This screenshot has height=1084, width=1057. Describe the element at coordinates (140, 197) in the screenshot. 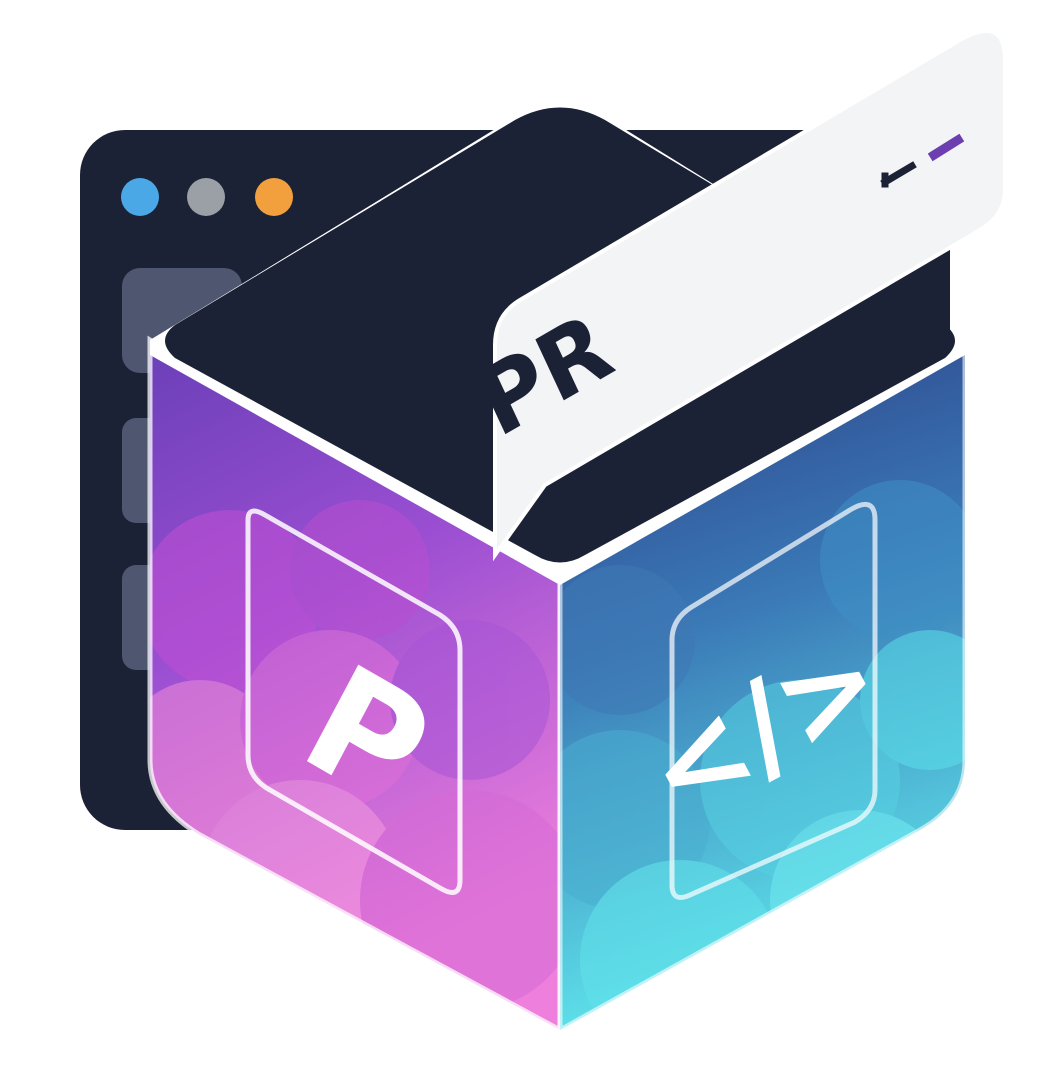

I see `blue-dot` at that location.